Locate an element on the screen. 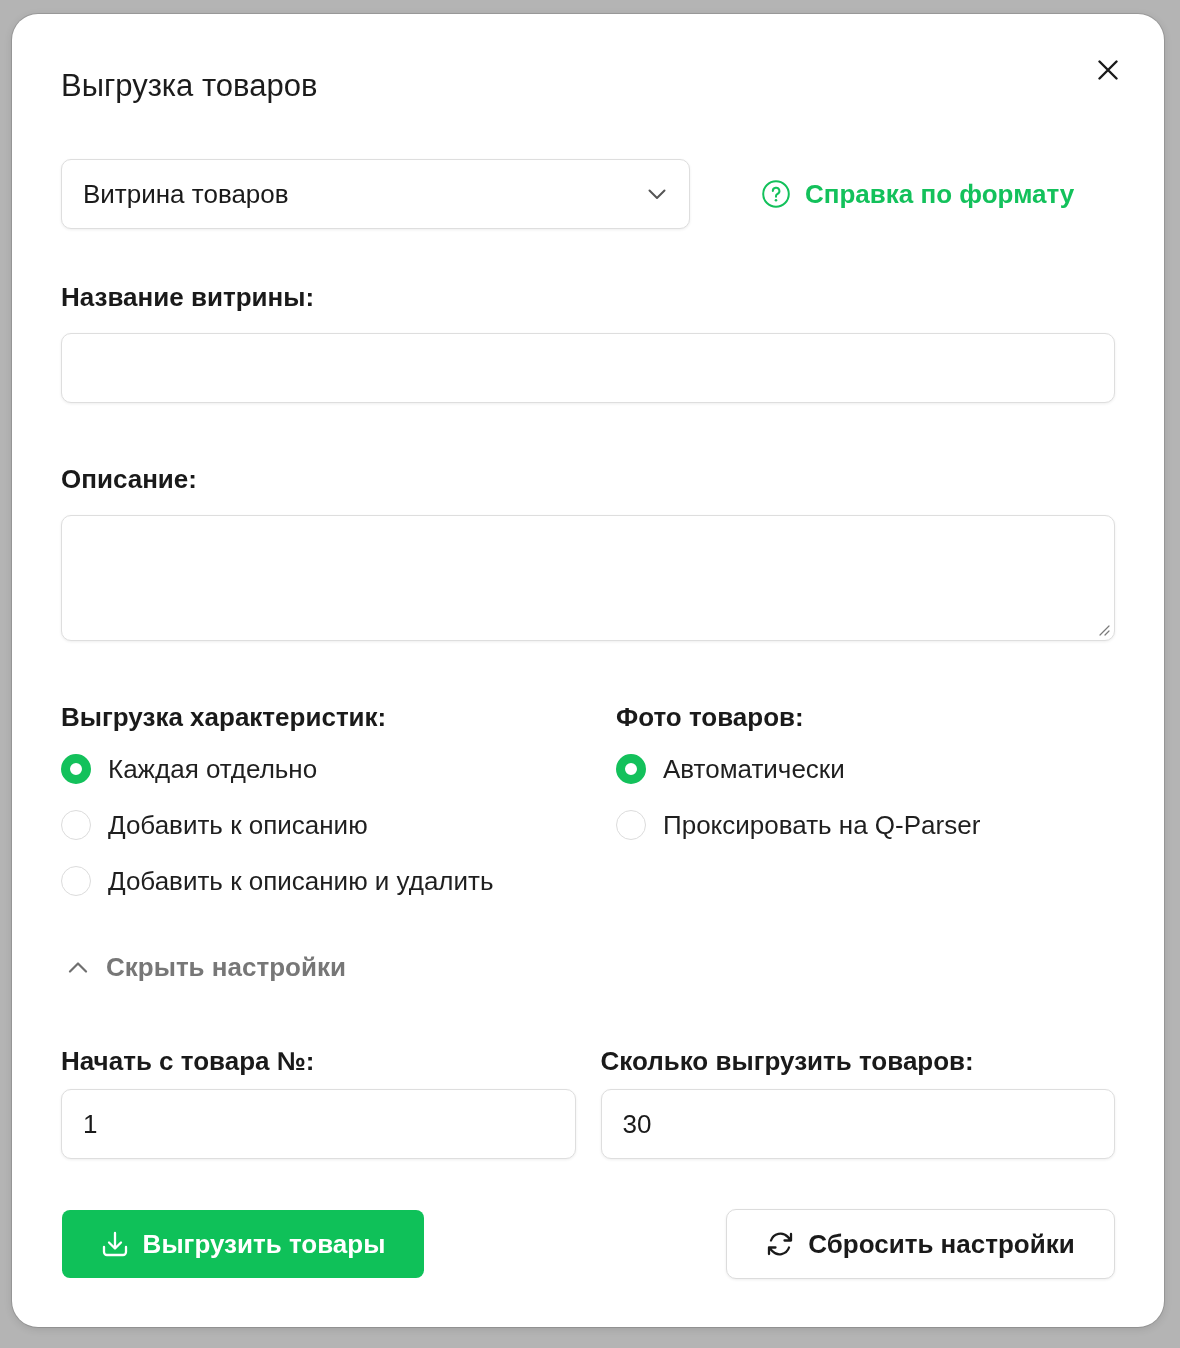  format-select: Витрина товаров is located at coordinates (375, 194).